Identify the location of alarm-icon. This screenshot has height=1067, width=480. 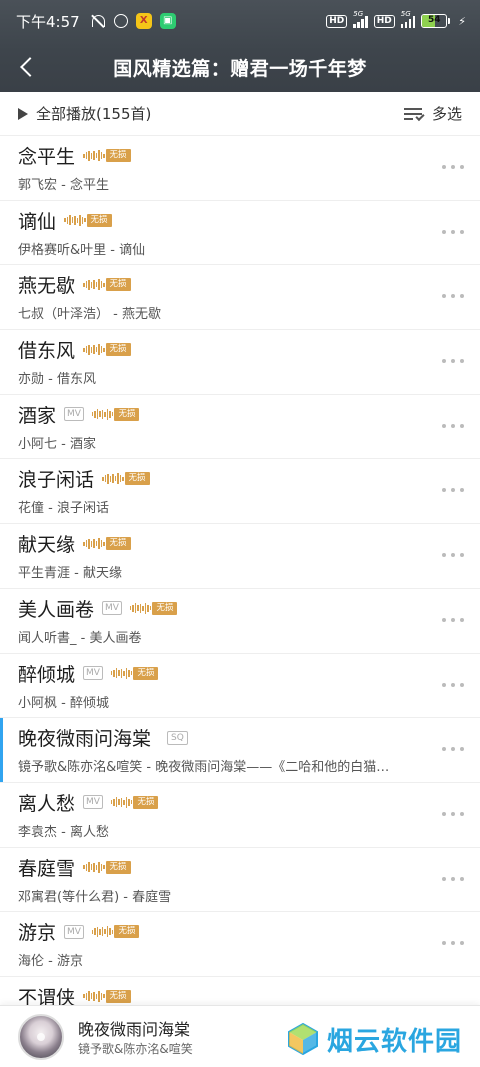
(120, 21).